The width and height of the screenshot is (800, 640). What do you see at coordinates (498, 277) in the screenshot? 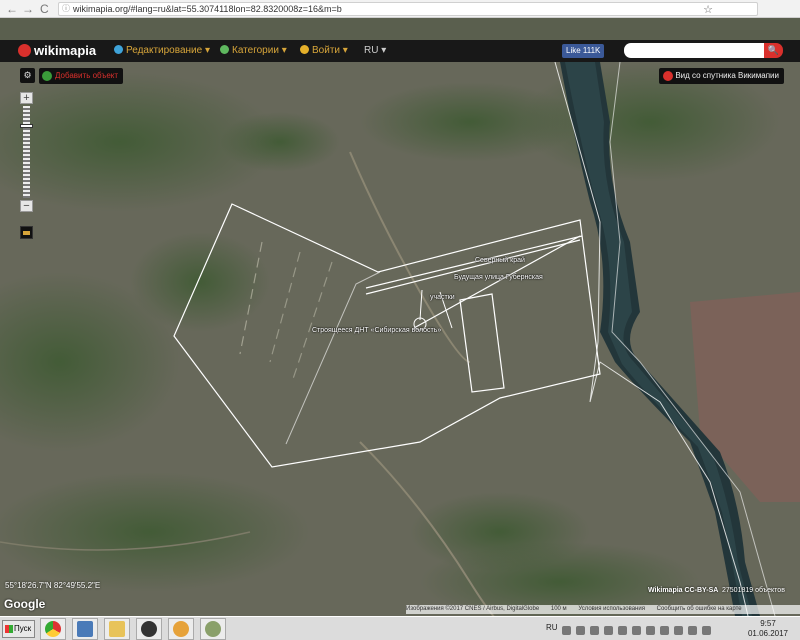
I see `map-label-street: Будущая улица Губернская` at bounding box center [498, 277].